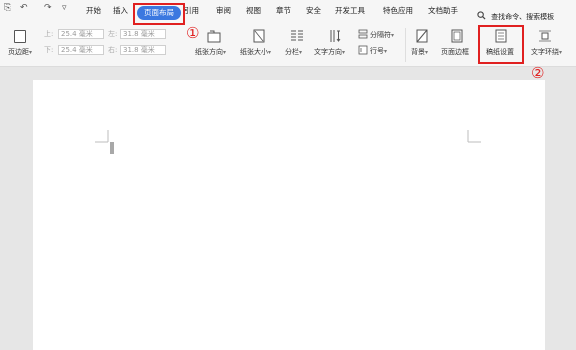 The height and width of the screenshot is (350, 576). I want to click on text-direction-button: 文字方向▾, so click(335, 45).